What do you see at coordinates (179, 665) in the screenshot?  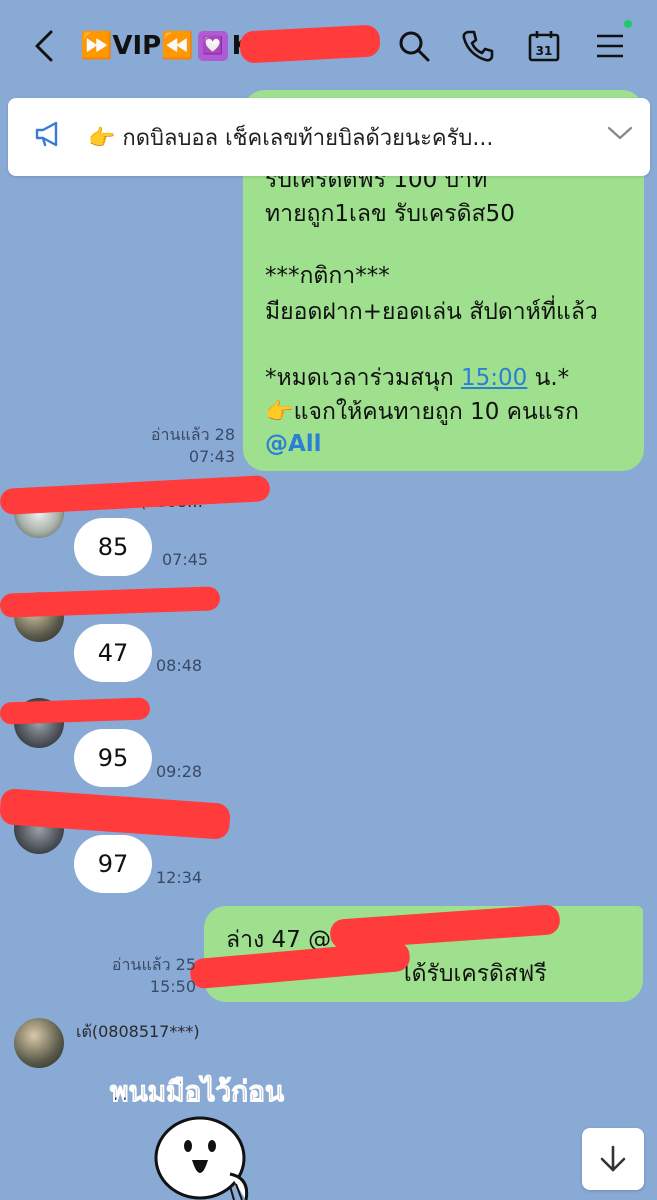 I see `message-time: 08:48` at bounding box center [179, 665].